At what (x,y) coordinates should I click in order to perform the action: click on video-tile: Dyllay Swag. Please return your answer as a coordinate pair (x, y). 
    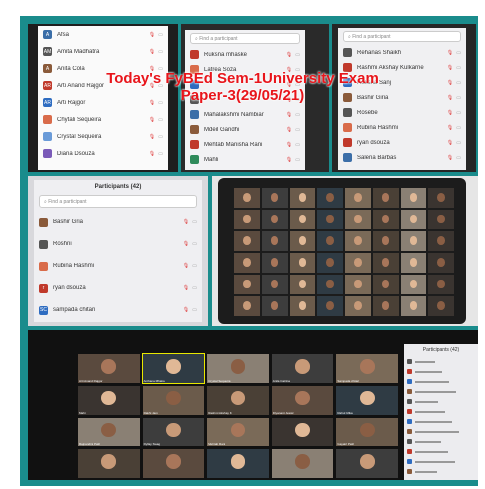
    Looking at the image, I should click on (173, 432).